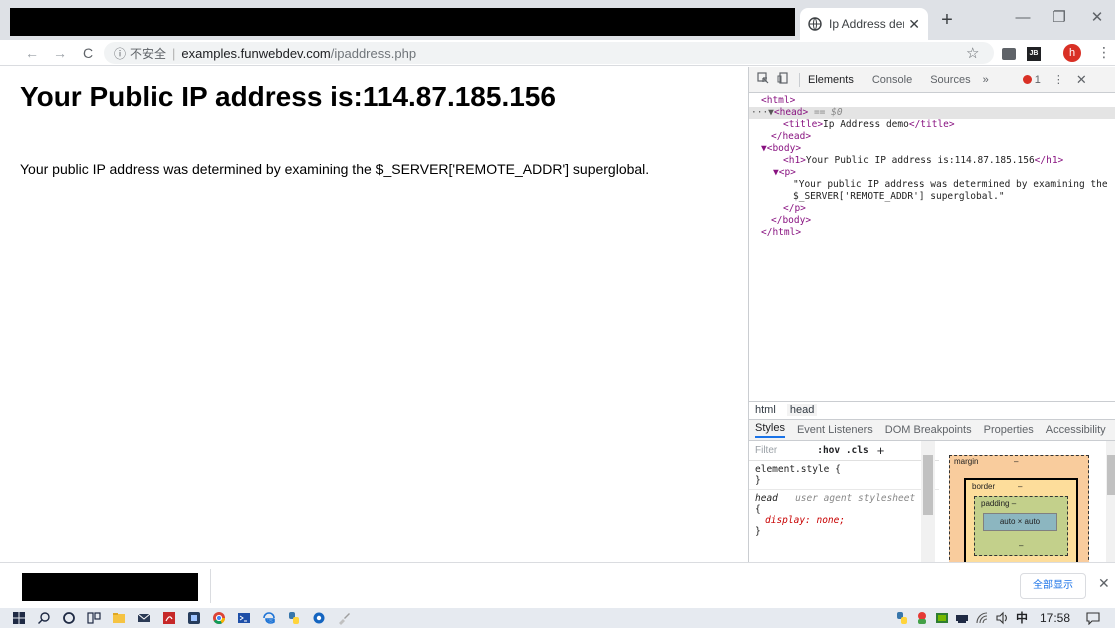  I want to click on tab-sources: Sources, so click(950, 80).